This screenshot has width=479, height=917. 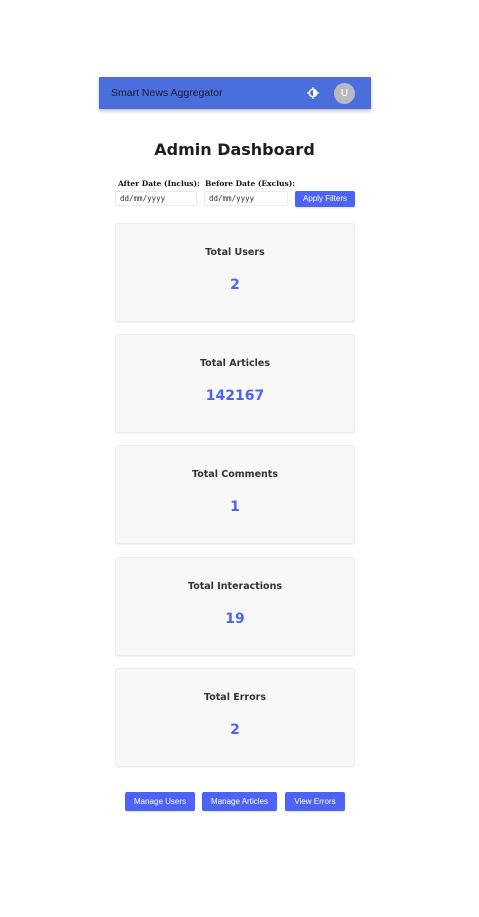 I want to click on apply-filters-button: Apply Filters, so click(x=325, y=199).